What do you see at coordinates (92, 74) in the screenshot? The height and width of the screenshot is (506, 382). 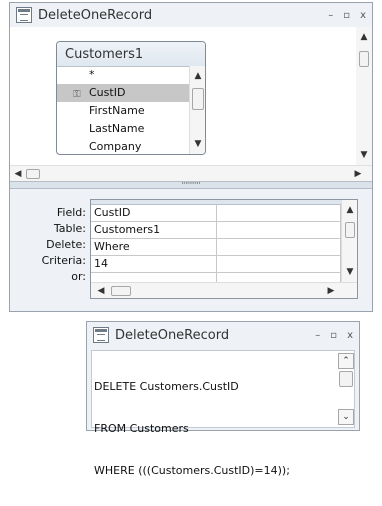 I see `field-label: *` at bounding box center [92, 74].